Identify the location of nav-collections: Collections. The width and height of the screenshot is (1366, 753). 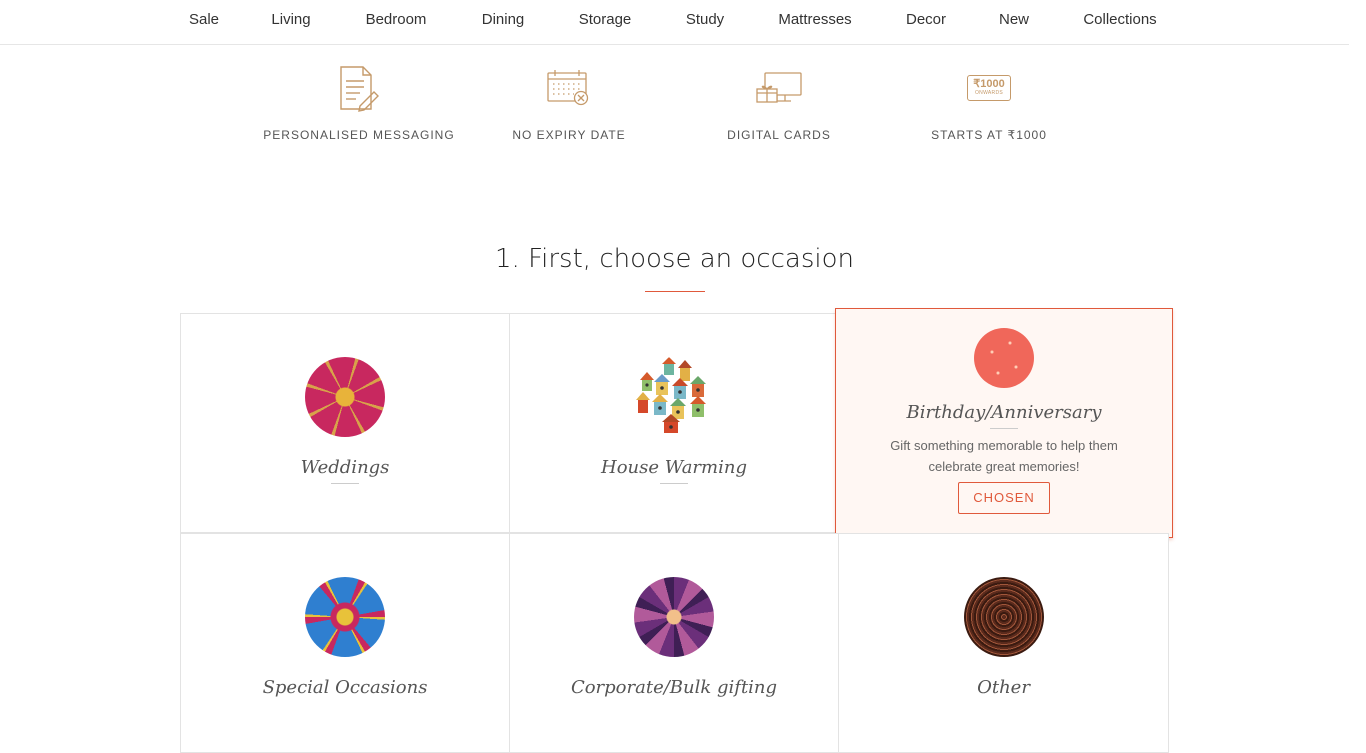
(1119, 19).